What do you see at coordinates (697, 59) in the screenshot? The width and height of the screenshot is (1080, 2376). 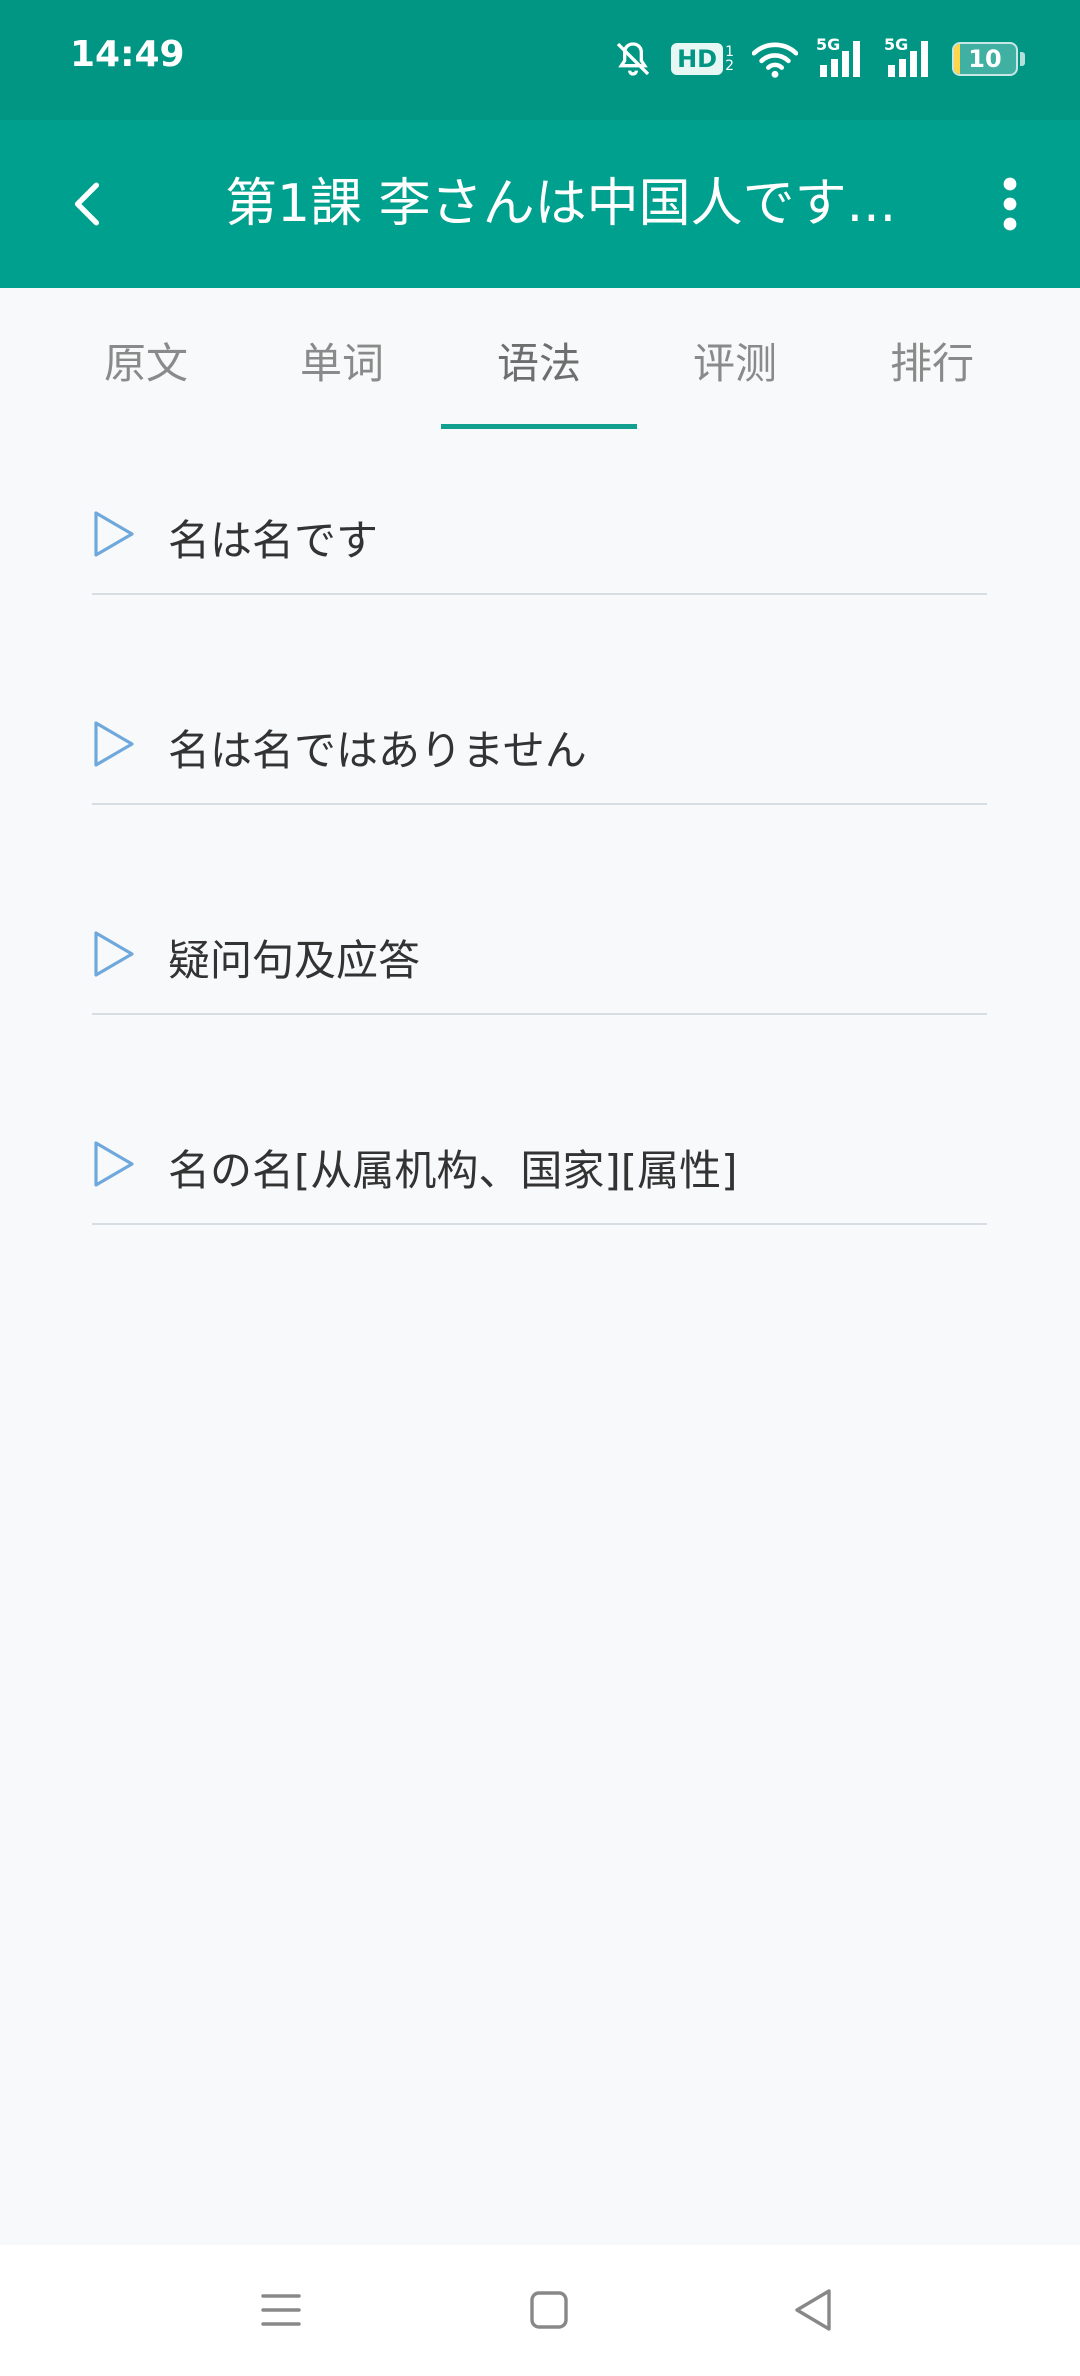 I see `hd-badge-label: HD` at bounding box center [697, 59].